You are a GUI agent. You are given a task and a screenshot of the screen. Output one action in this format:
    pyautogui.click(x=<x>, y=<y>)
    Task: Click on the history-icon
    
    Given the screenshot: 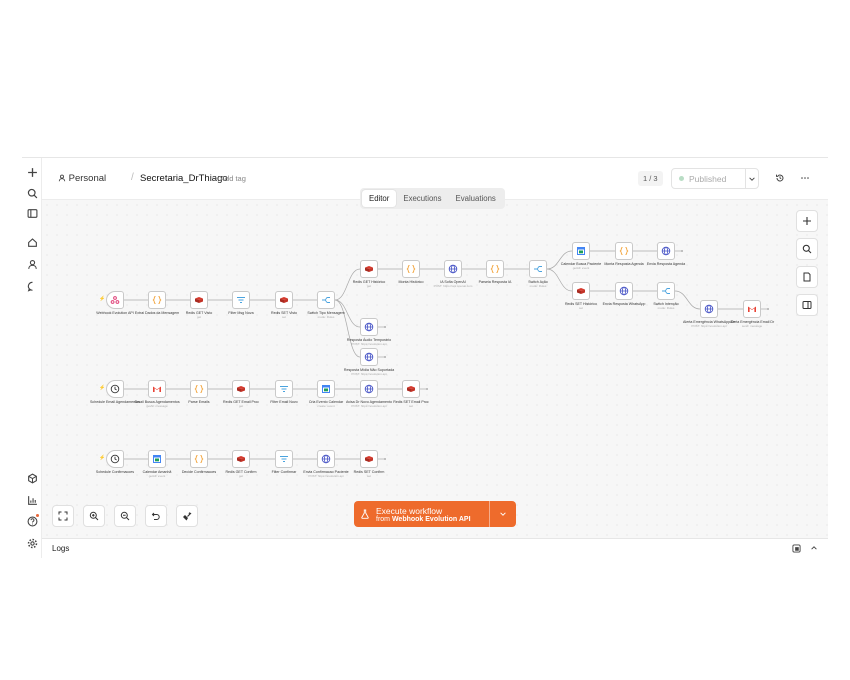 What is the action you would take?
    pyautogui.click(x=780, y=178)
    